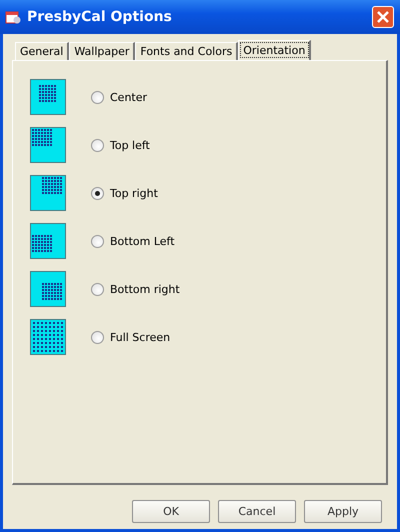 This screenshot has width=400, height=532. Describe the element at coordinates (134, 193) in the screenshot. I see `radio-label: Top right` at that location.